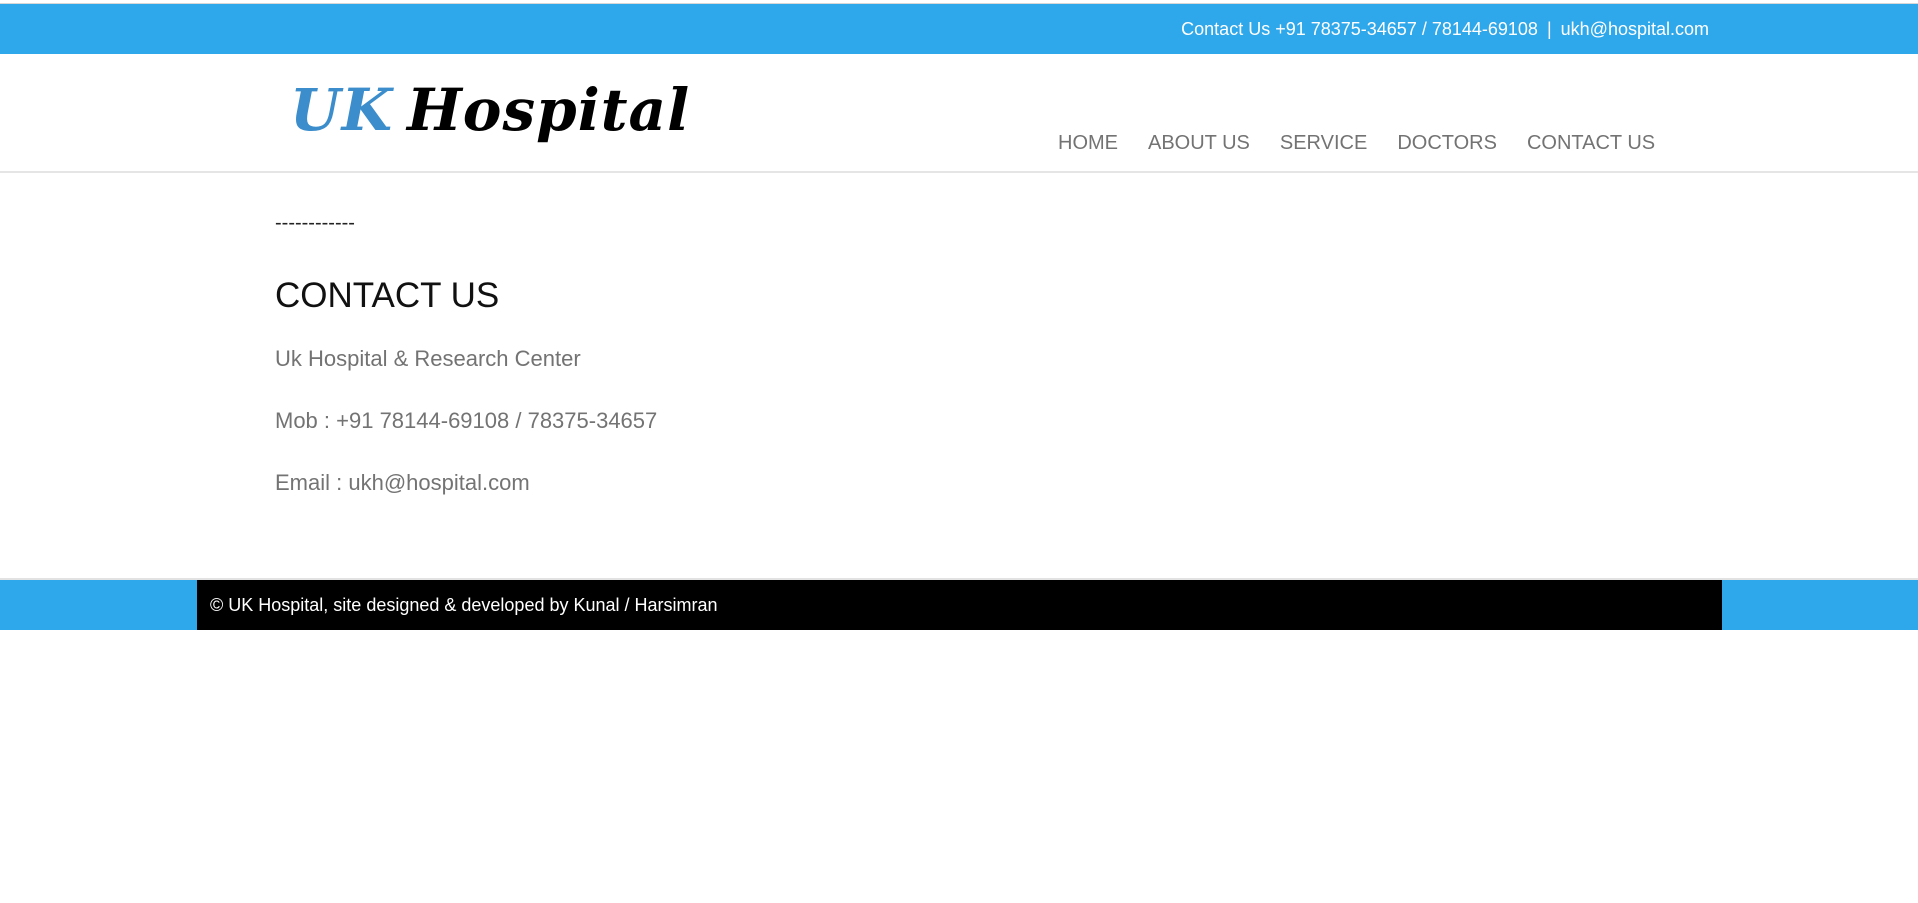 Image resolution: width=1918 pixels, height=903 pixels. Describe the element at coordinates (402, 482) in the screenshot. I see `email-line: Email : ukh@hospital.com` at that location.